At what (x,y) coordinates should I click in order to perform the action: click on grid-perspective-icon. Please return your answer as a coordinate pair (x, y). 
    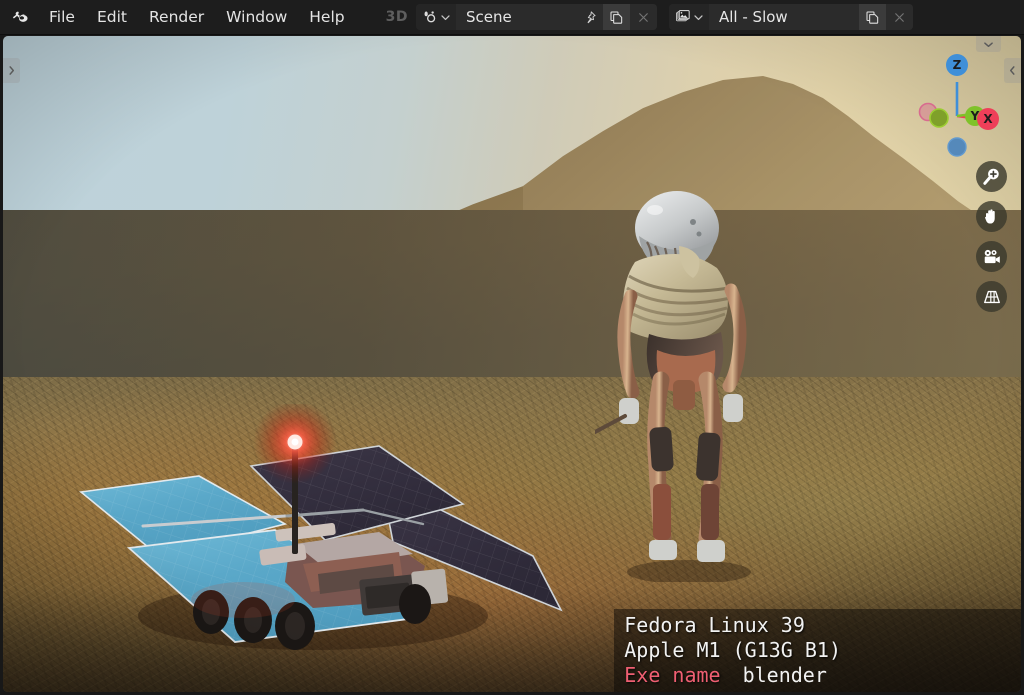
    Looking at the image, I should click on (991, 296).